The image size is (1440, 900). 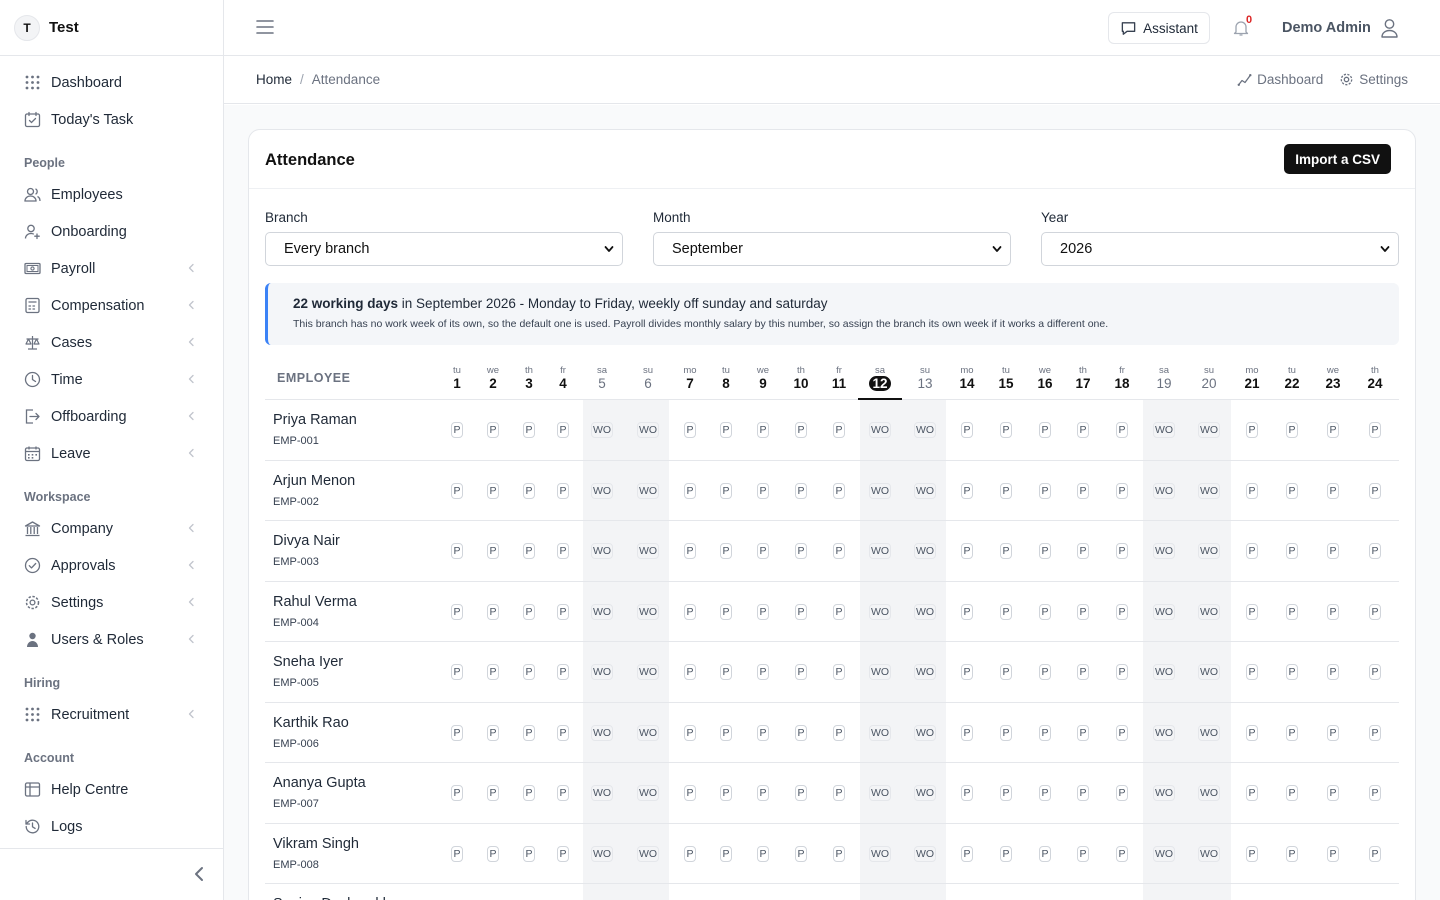 What do you see at coordinates (111, 28) in the screenshot?
I see `brand: T Test` at bounding box center [111, 28].